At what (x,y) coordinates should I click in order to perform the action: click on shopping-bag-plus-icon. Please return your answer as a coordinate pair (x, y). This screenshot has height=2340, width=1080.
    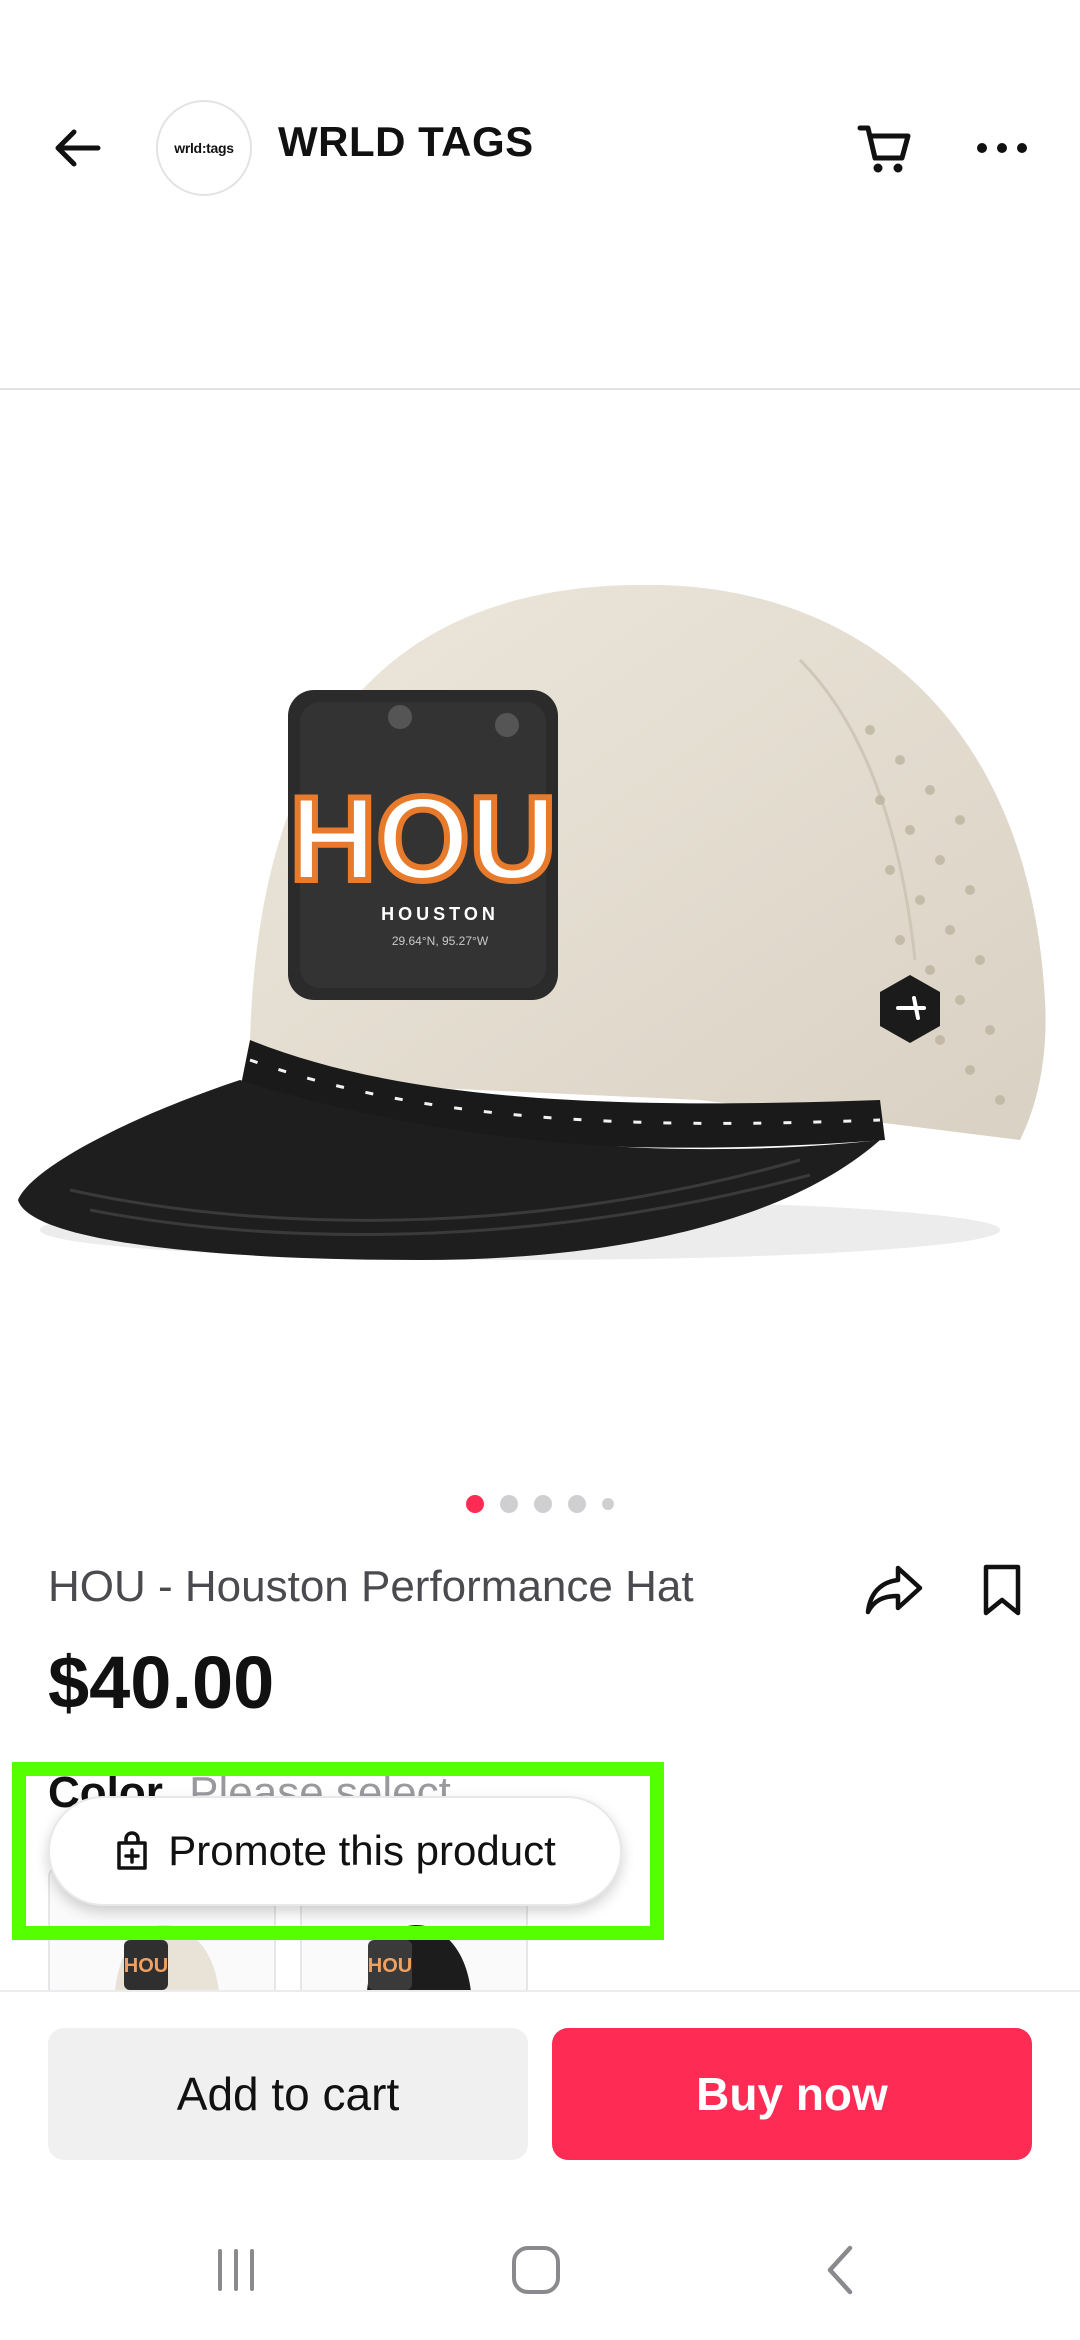
    Looking at the image, I should click on (132, 1850).